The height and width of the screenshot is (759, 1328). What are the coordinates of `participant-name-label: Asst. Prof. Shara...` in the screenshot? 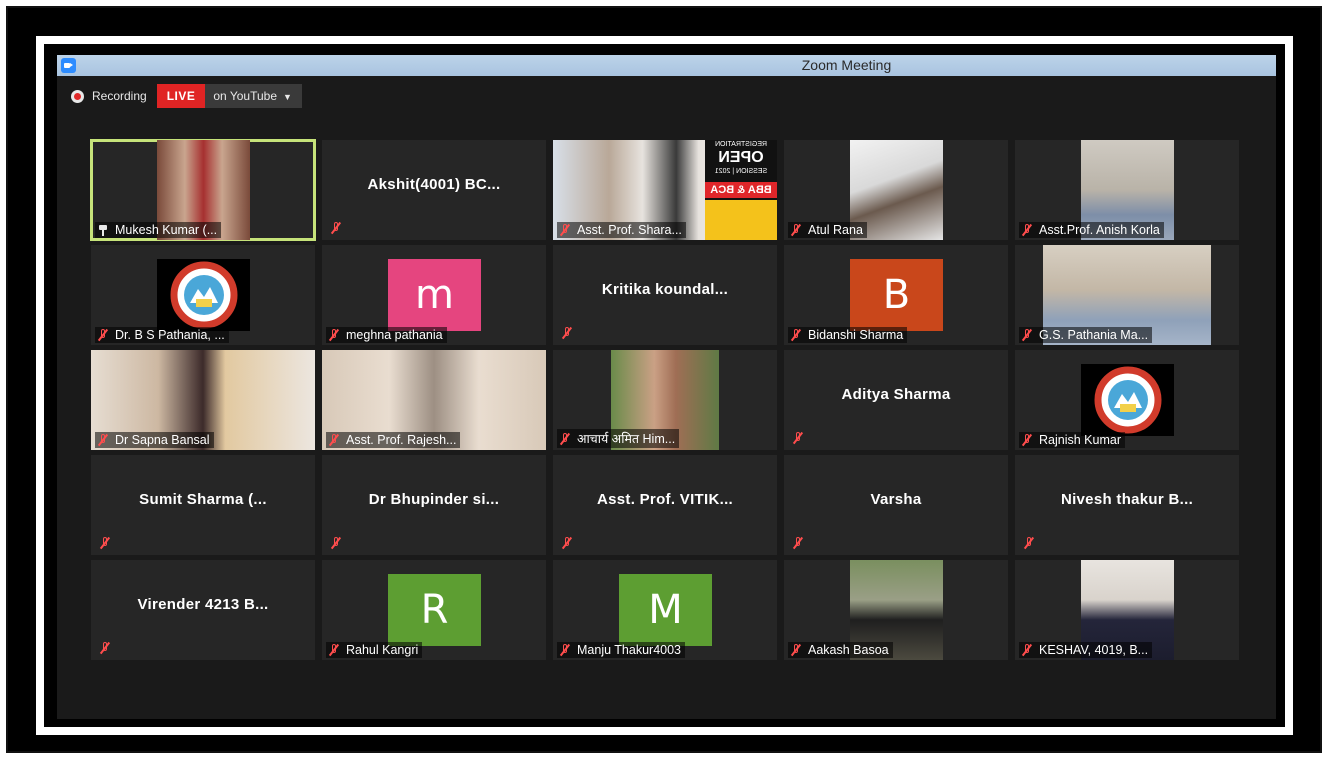 It's located at (621, 230).